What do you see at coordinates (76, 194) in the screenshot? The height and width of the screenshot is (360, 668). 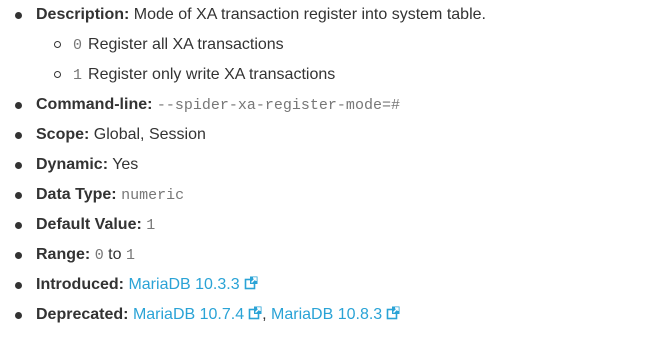 I see `data-type-label: Data Type:` at bounding box center [76, 194].